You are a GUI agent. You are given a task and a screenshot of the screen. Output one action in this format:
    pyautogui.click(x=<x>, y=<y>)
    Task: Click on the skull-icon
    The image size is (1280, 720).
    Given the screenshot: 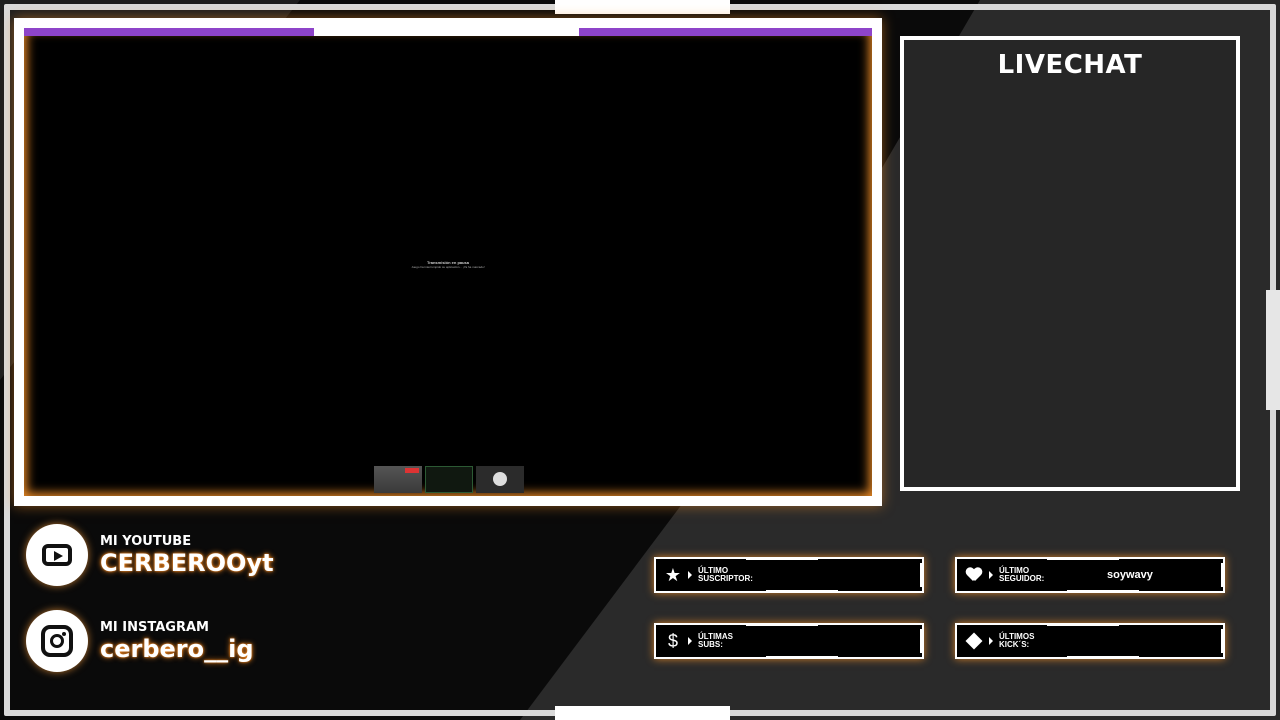 What is the action you would take?
    pyautogui.click(x=500, y=479)
    